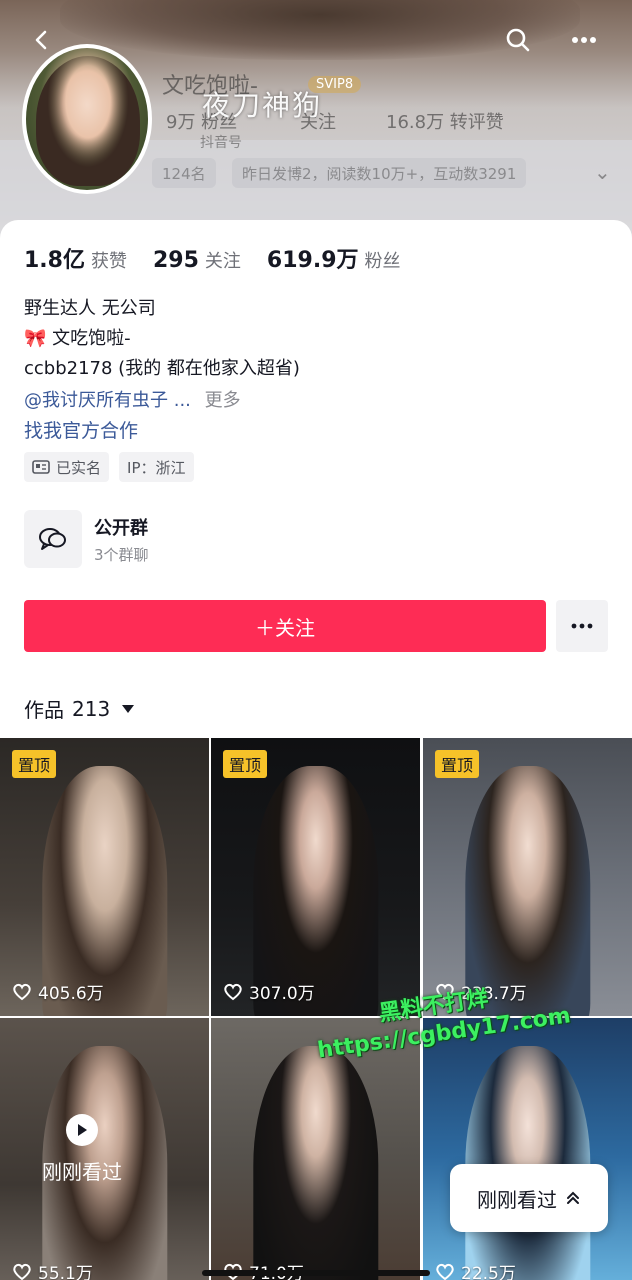 Image resolution: width=632 pixels, height=1280 pixels. Describe the element at coordinates (602, 172) in the screenshot. I see `header-expand-icon: ⌄` at that location.